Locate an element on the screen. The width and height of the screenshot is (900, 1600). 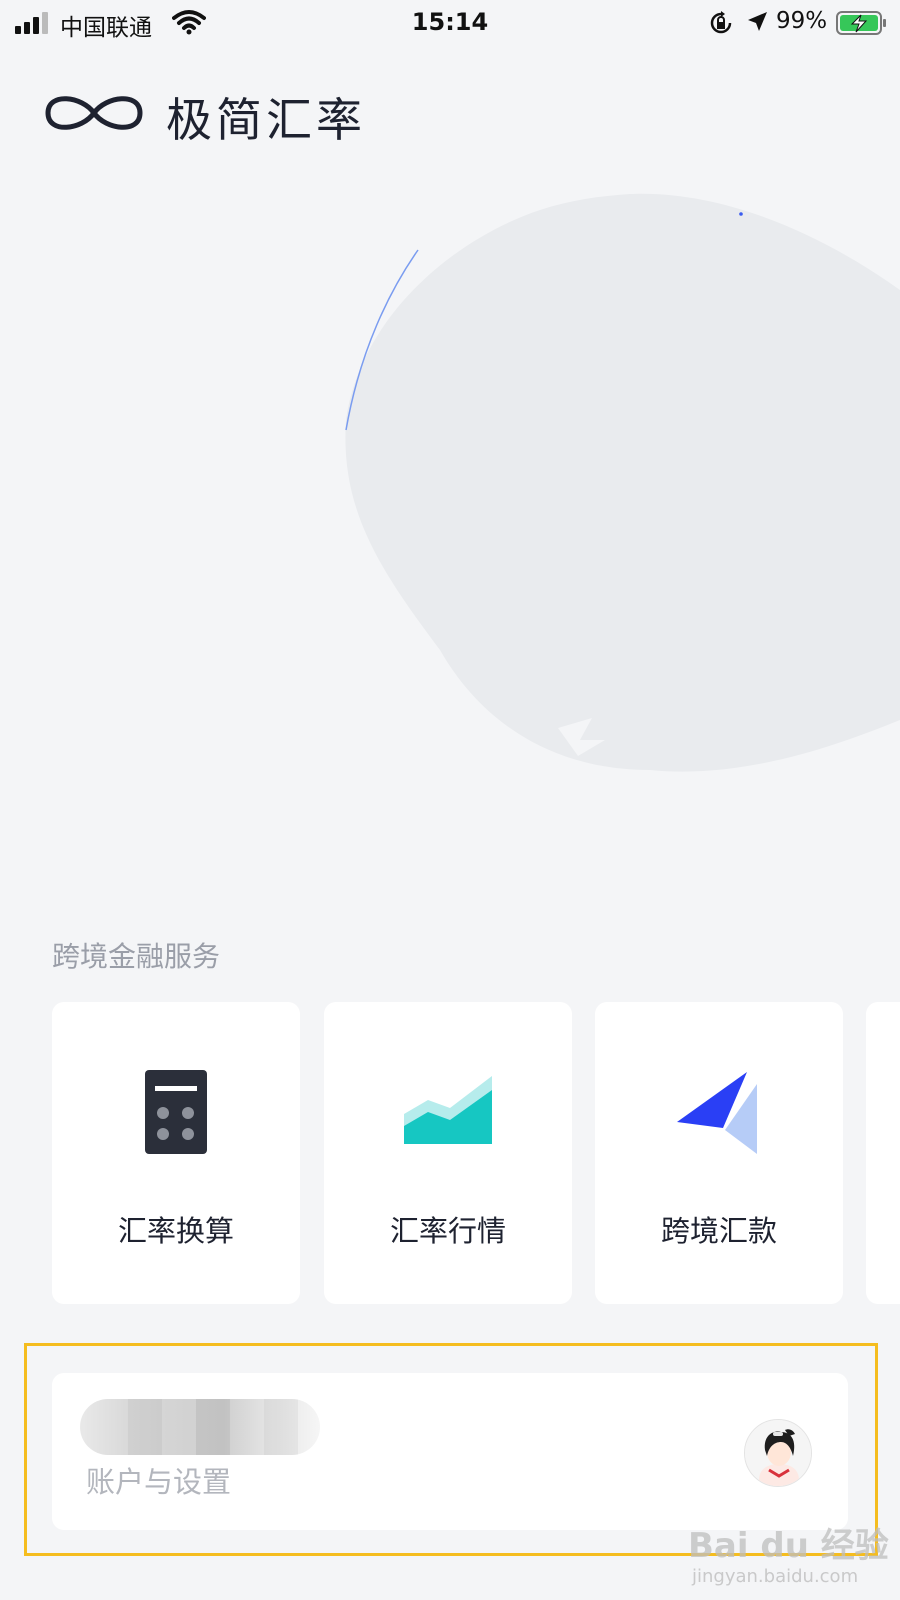
service-card-exchange-market: 汇率行情 is located at coordinates (448, 1153).